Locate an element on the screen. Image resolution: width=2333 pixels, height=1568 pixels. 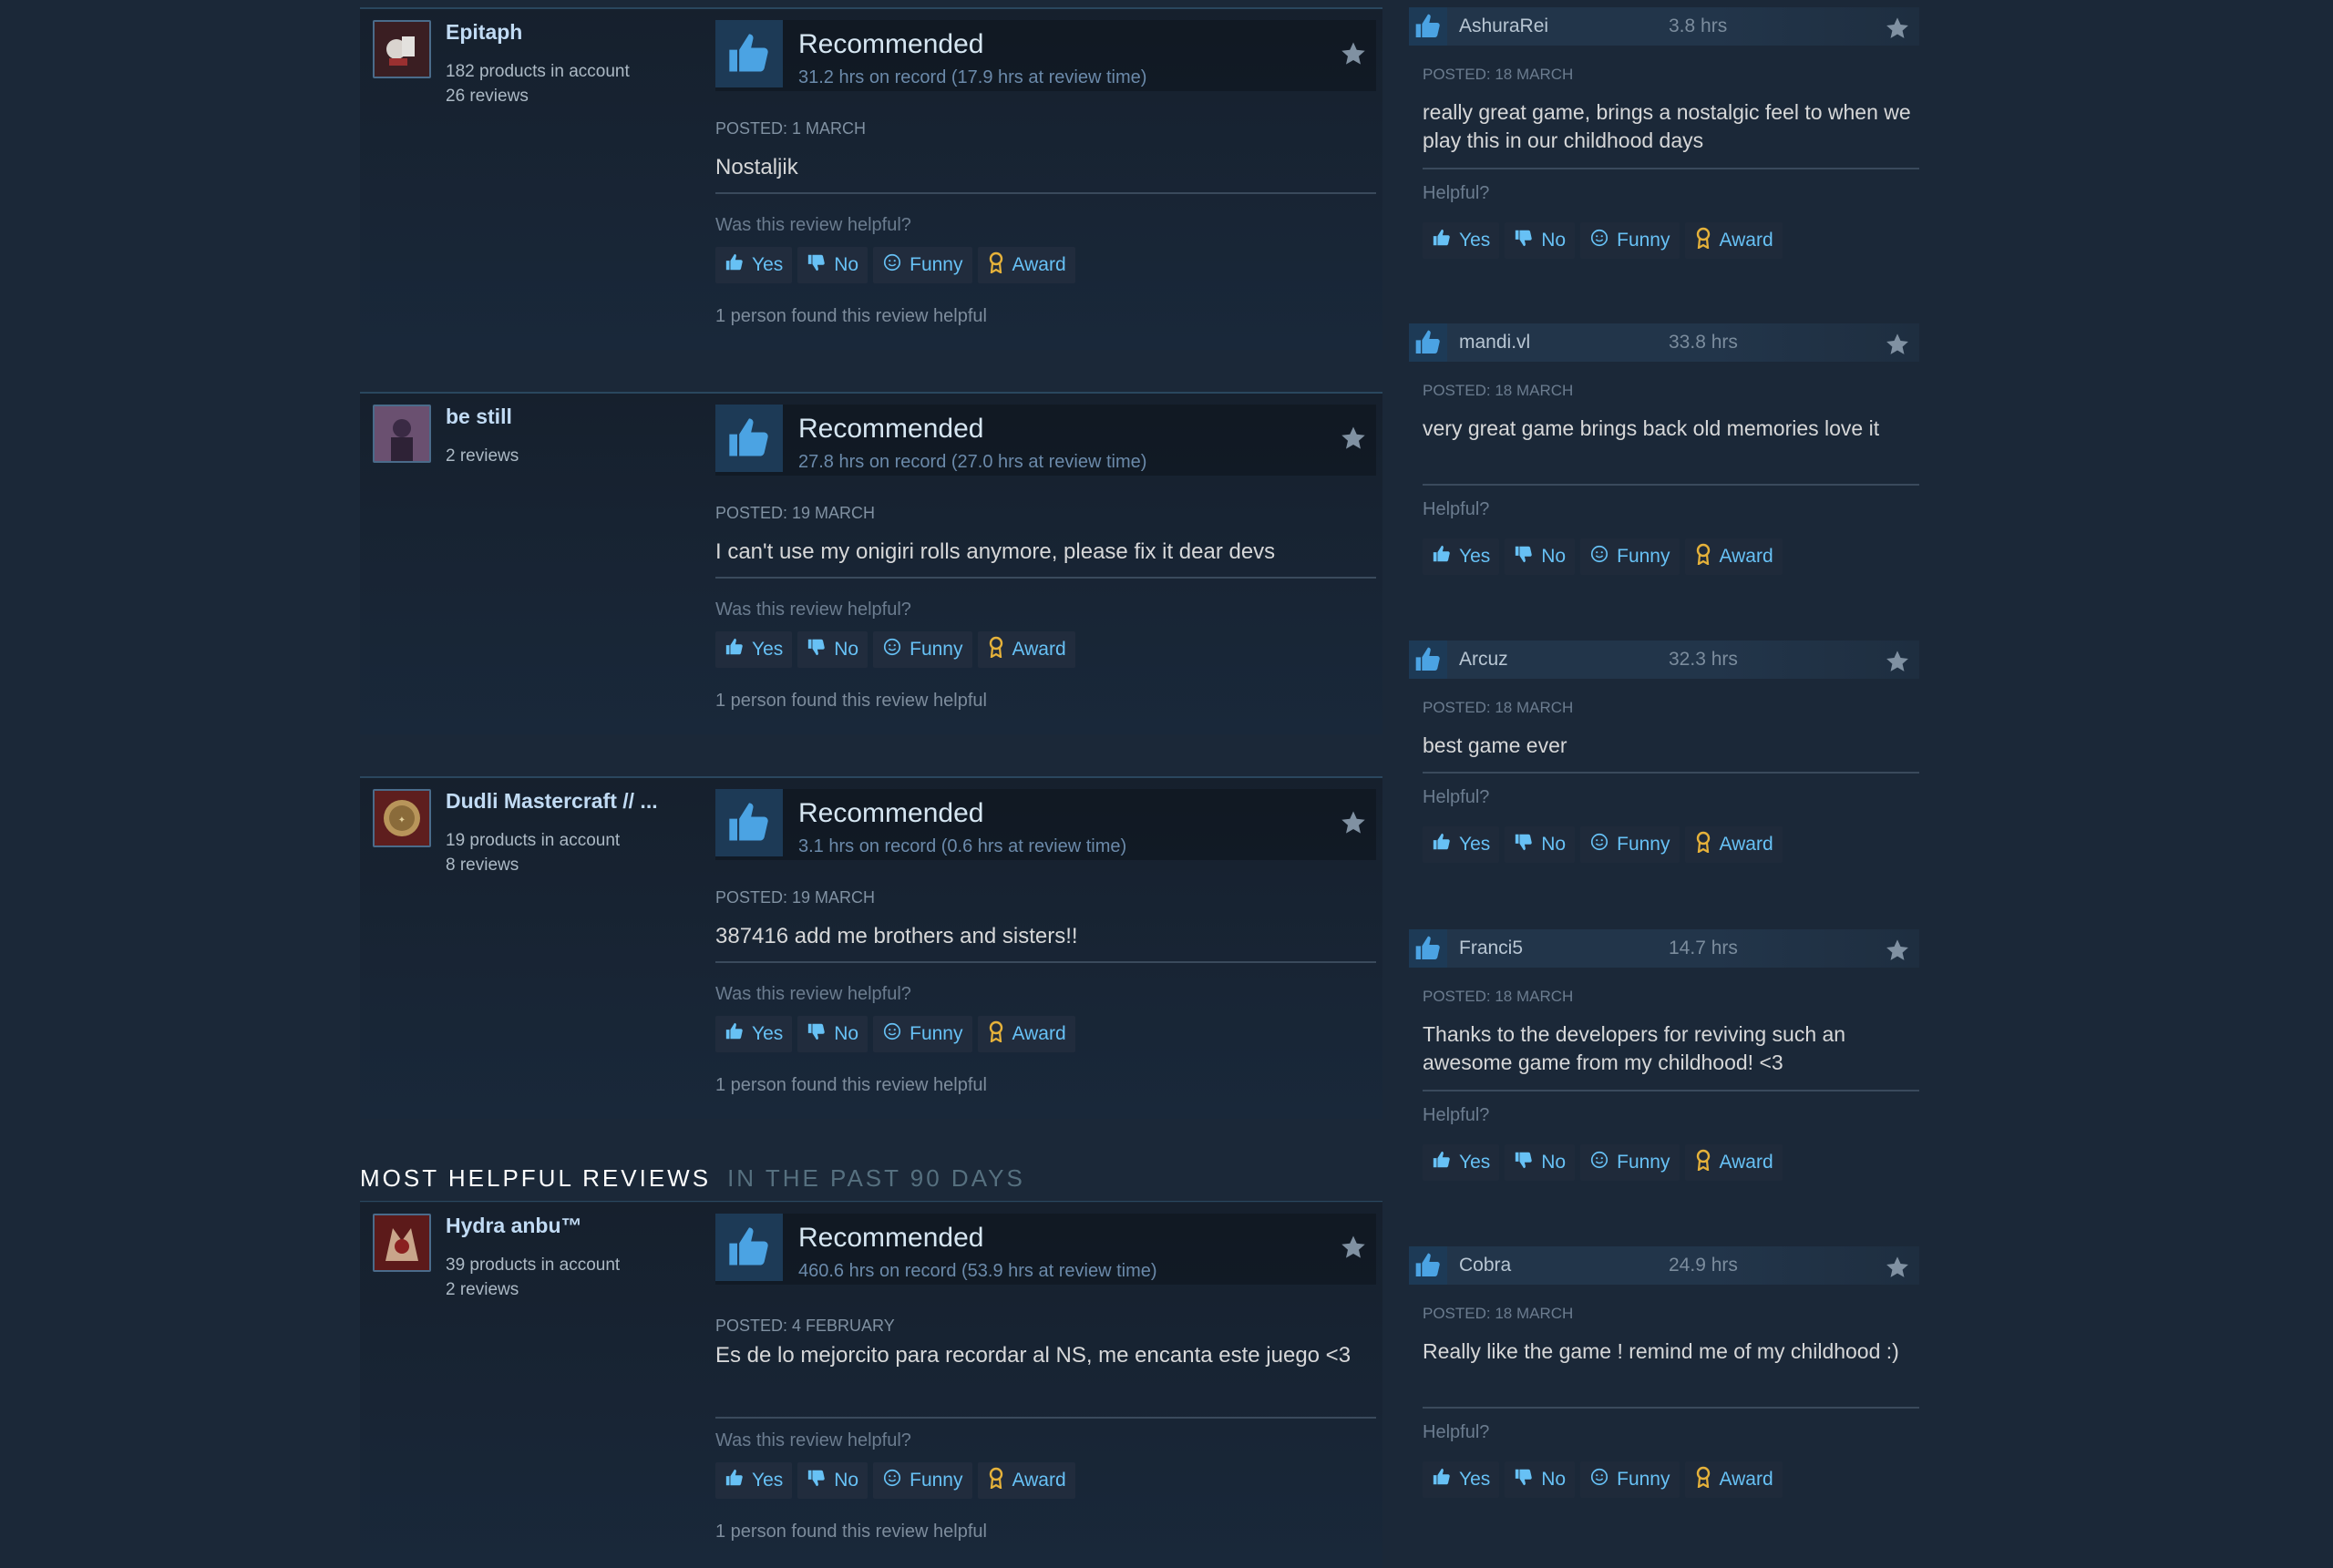
thumbs-down-icon is located at coordinates (1524, 556).